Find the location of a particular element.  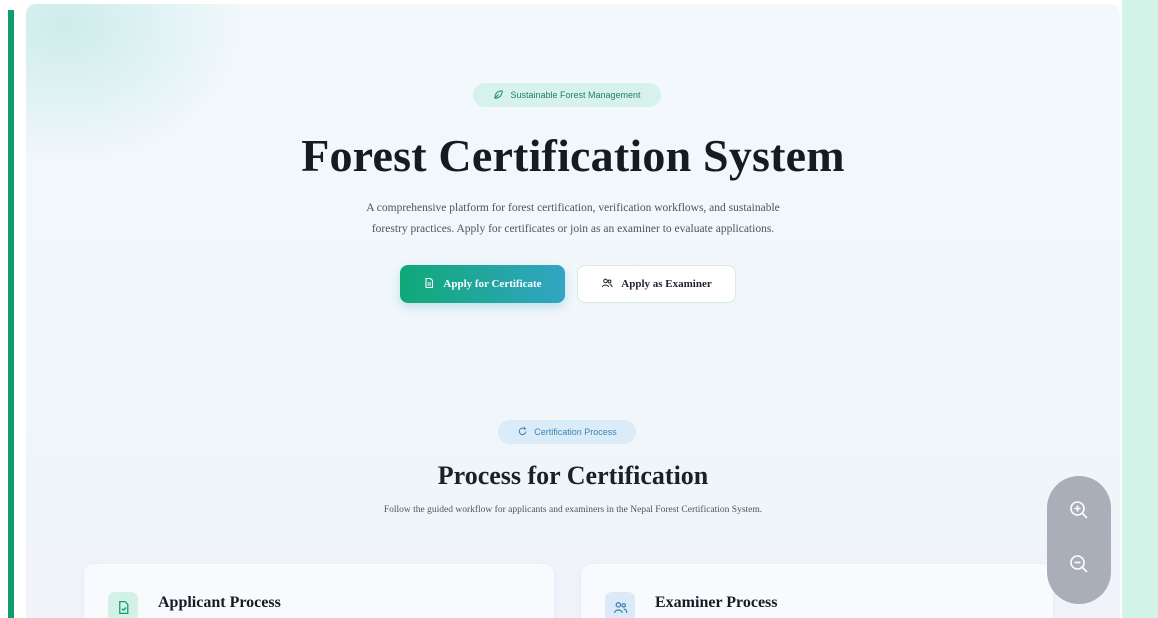

zoom-controls is located at coordinates (1079, 540).